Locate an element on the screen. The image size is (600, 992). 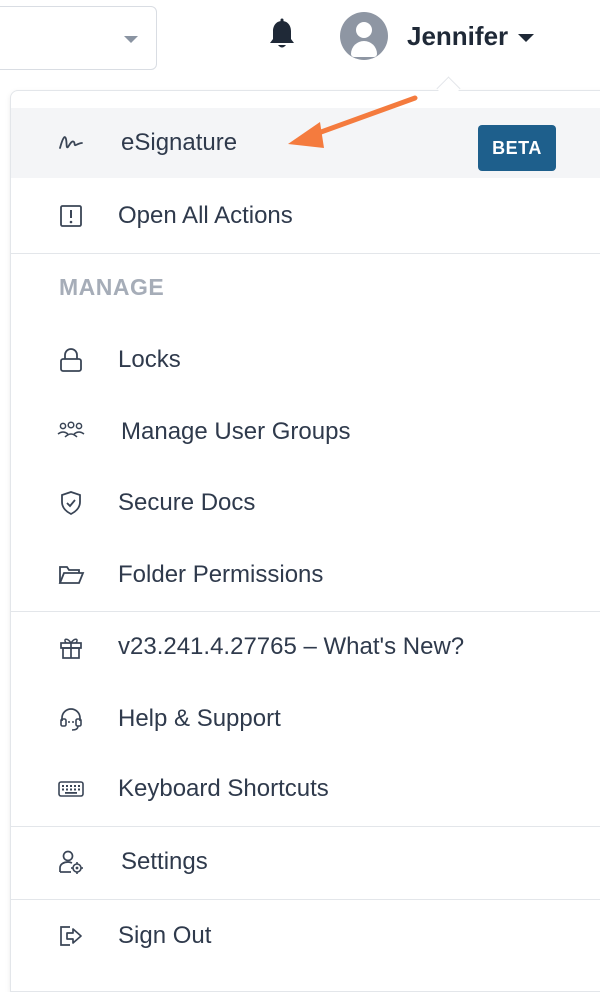
user-name: Jennifer is located at coordinates (458, 35).